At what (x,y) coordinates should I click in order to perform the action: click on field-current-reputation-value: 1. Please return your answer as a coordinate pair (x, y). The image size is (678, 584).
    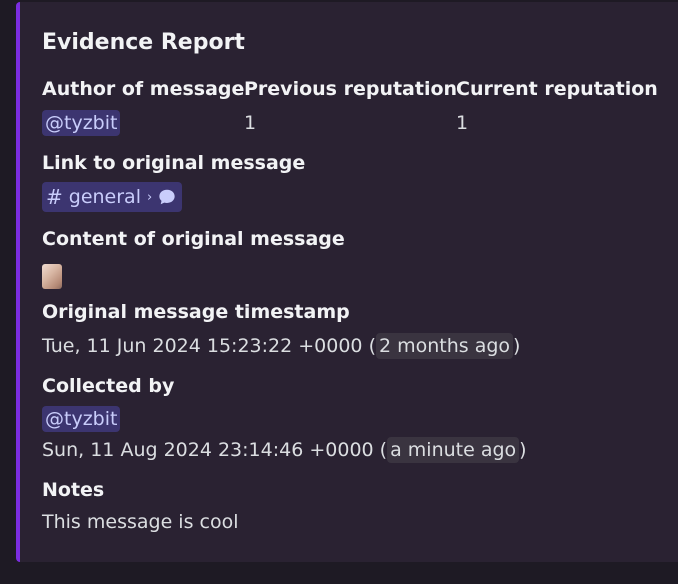
    Looking at the image, I should click on (462, 123).